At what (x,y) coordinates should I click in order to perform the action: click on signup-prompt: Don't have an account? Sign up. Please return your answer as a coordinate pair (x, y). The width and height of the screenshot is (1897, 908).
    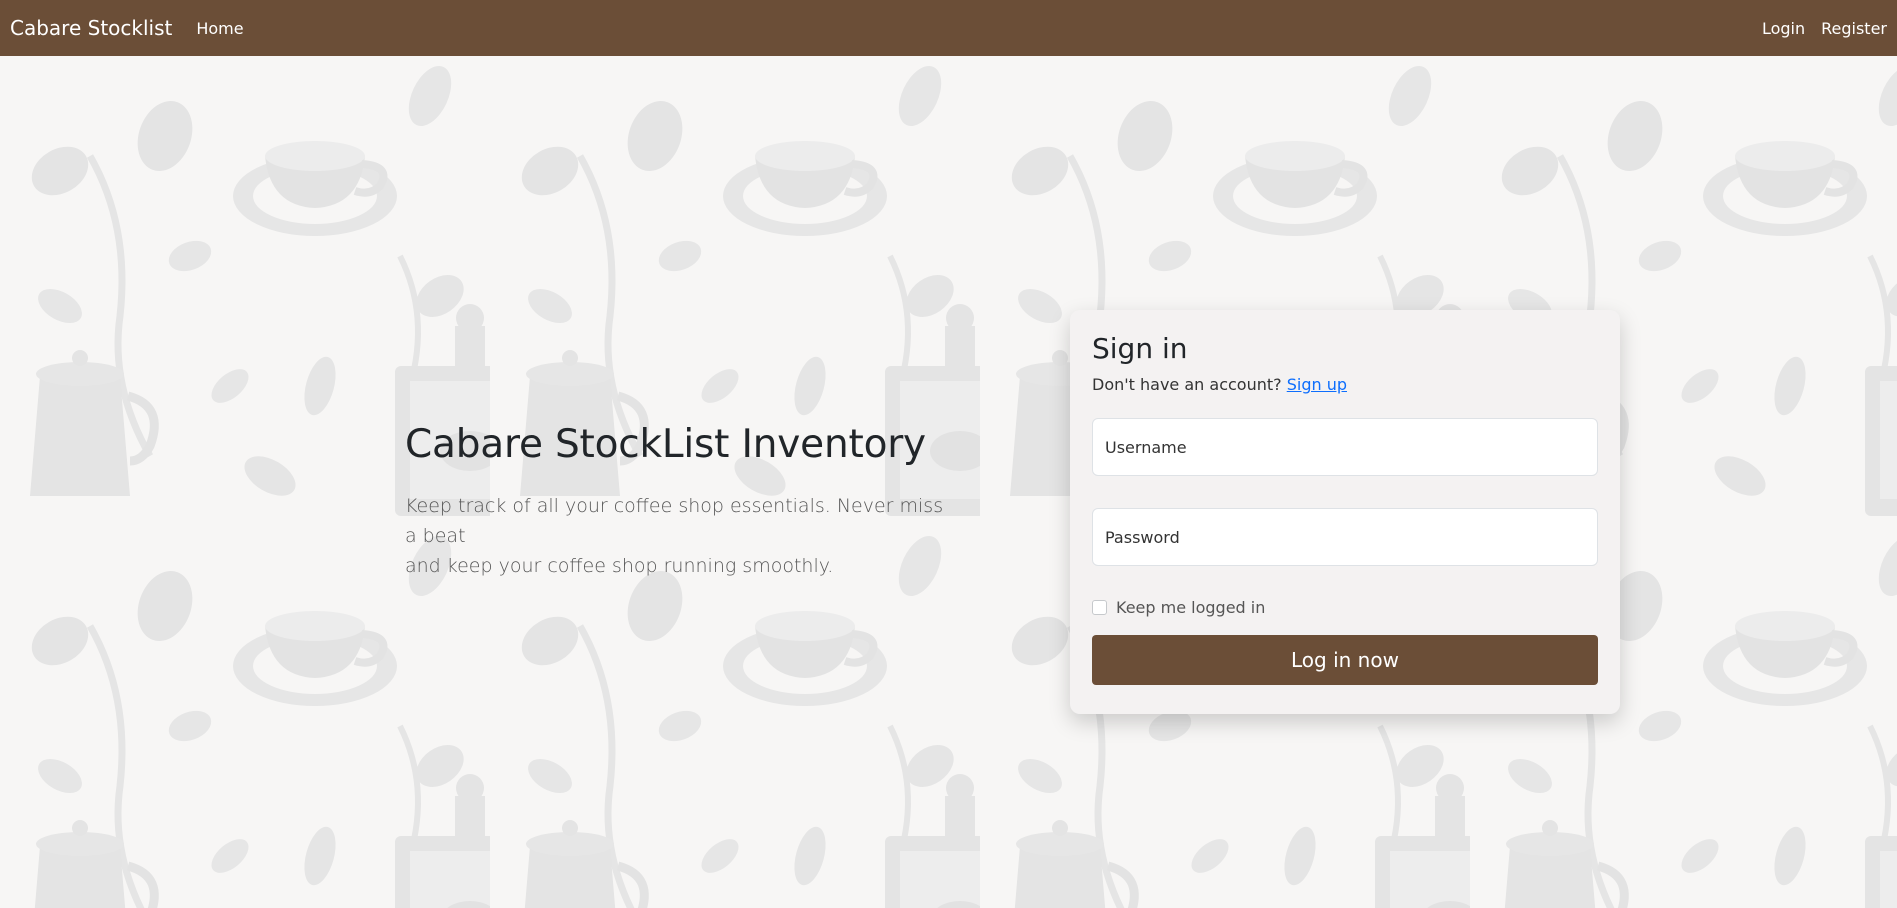
    Looking at the image, I should click on (1345, 384).